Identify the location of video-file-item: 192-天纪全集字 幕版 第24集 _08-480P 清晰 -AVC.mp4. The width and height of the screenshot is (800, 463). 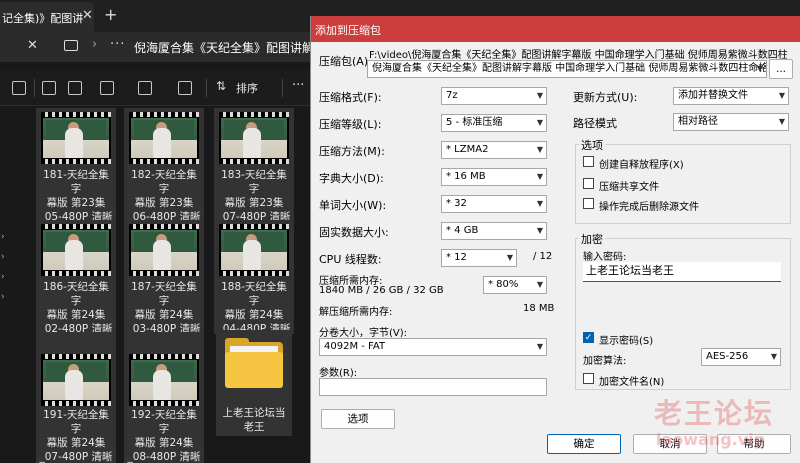
(164, 397).